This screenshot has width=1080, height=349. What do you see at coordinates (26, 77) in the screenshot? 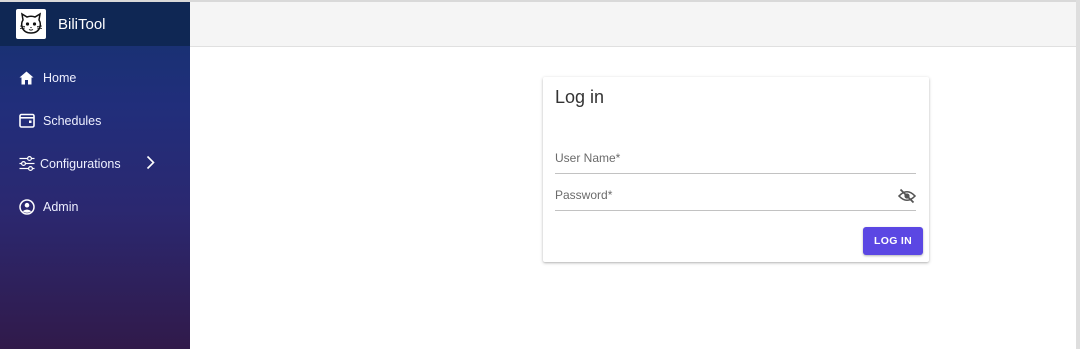
I see `home-icon` at bounding box center [26, 77].